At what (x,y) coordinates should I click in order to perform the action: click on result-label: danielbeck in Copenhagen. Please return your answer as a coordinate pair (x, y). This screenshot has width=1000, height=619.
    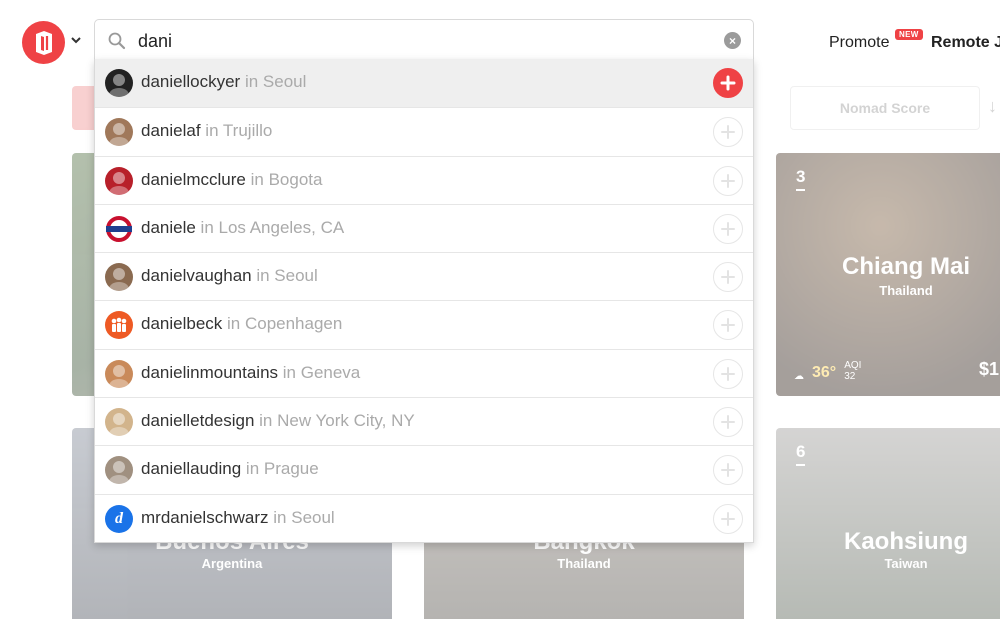
    Looking at the image, I should click on (241, 324).